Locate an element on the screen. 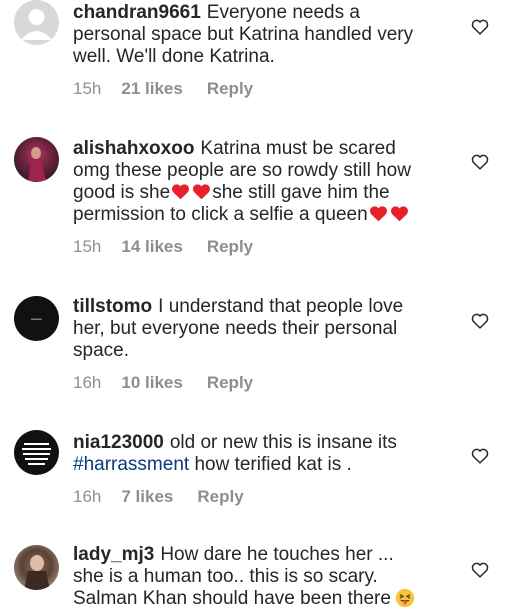 This screenshot has width=525, height=610. avatar: ━━━━ is located at coordinates (36, 318).